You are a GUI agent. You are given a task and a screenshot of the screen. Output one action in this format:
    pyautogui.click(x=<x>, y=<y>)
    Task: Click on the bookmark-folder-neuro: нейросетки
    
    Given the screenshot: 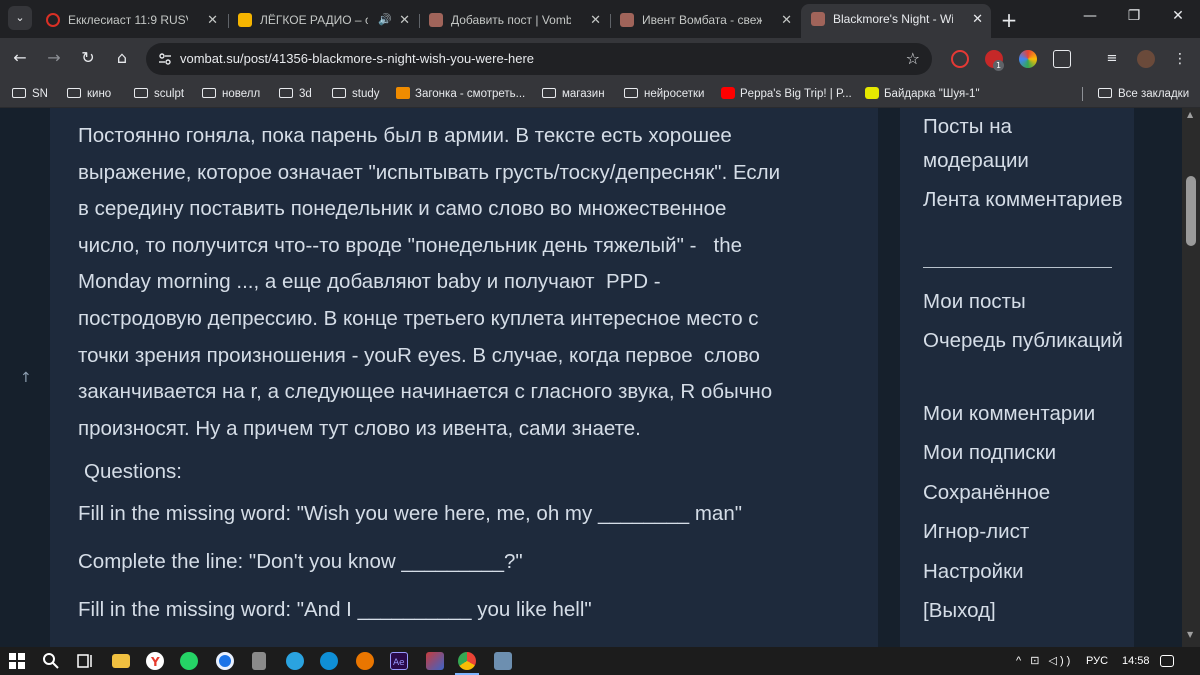 What is the action you would take?
    pyautogui.click(x=664, y=94)
    